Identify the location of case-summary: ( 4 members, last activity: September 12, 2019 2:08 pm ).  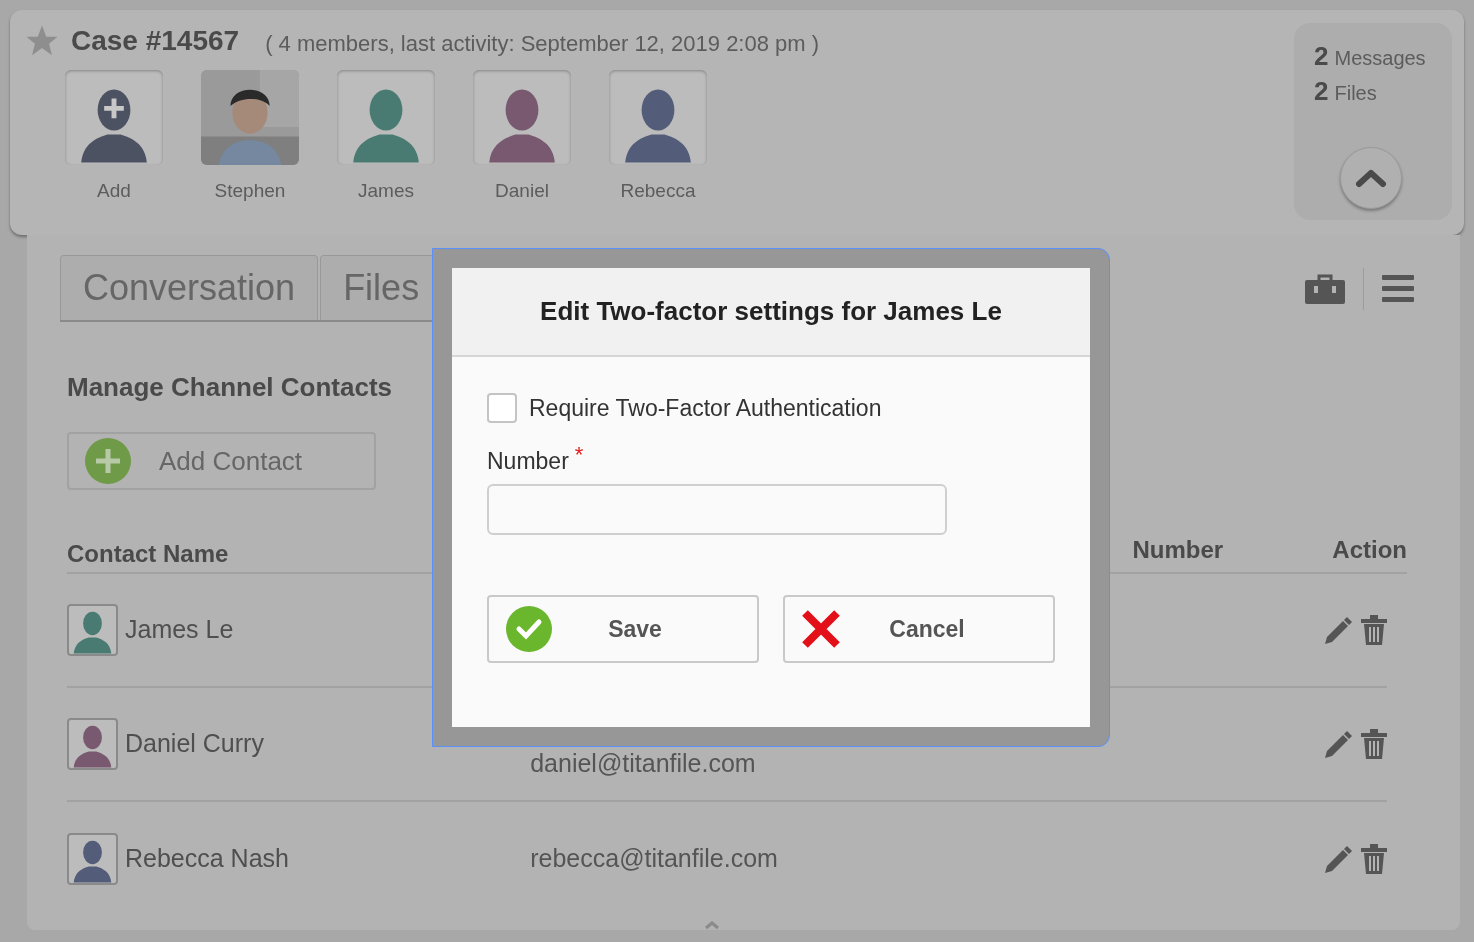
(542, 43).